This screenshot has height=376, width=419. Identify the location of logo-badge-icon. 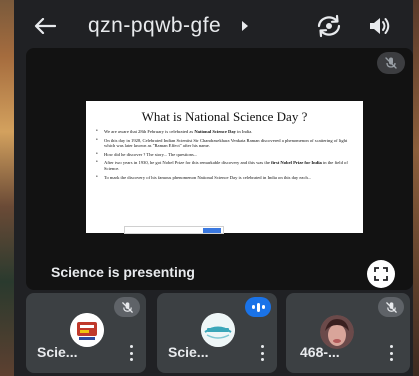
(87, 330).